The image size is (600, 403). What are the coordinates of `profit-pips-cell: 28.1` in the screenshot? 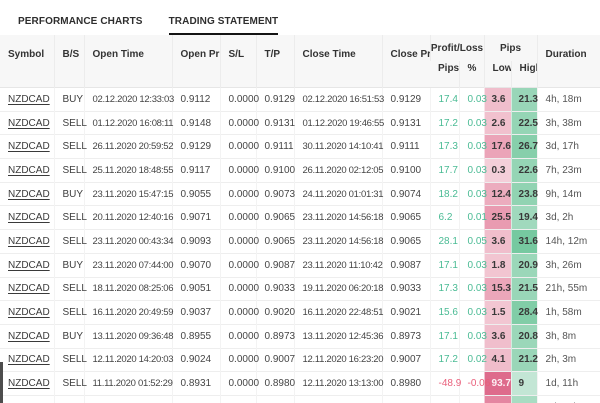 It's located at (444, 241).